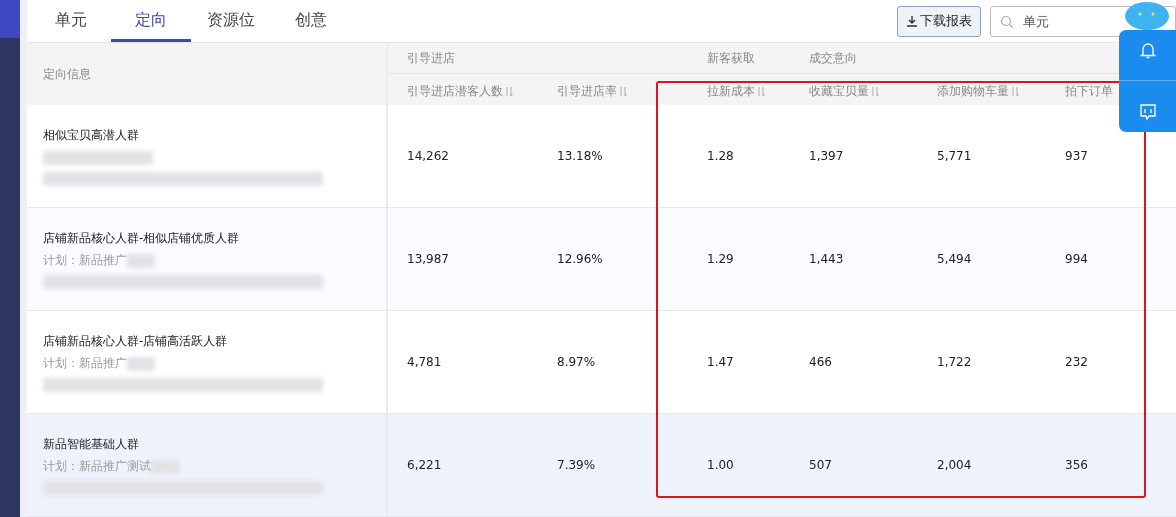  I want to click on chat-icon, so click(1147, 112).